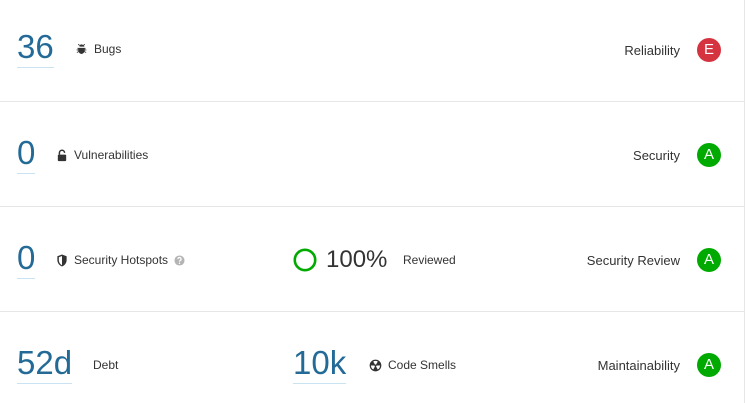 The width and height of the screenshot is (746, 403). I want to click on maintainability-rating-badge: A, so click(709, 365).